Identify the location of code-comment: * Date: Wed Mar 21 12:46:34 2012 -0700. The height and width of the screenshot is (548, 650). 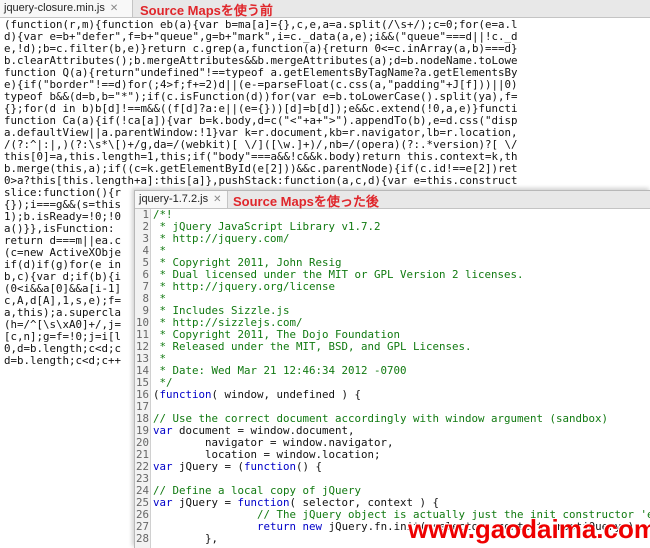
(280, 370).